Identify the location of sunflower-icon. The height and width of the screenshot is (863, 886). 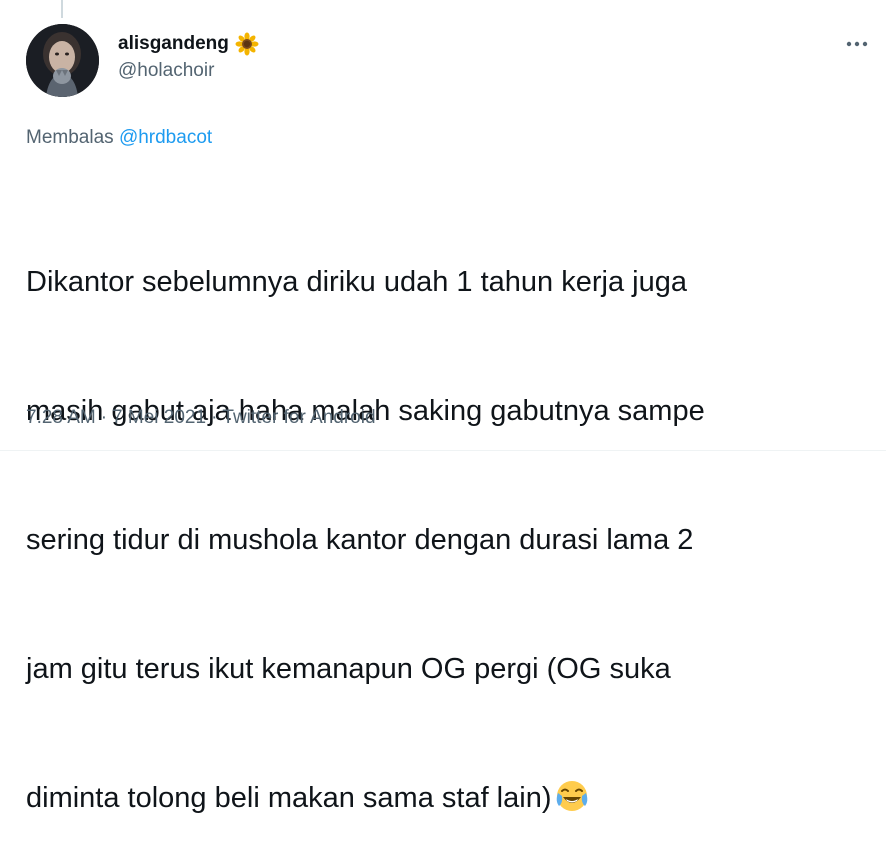
(247, 44).